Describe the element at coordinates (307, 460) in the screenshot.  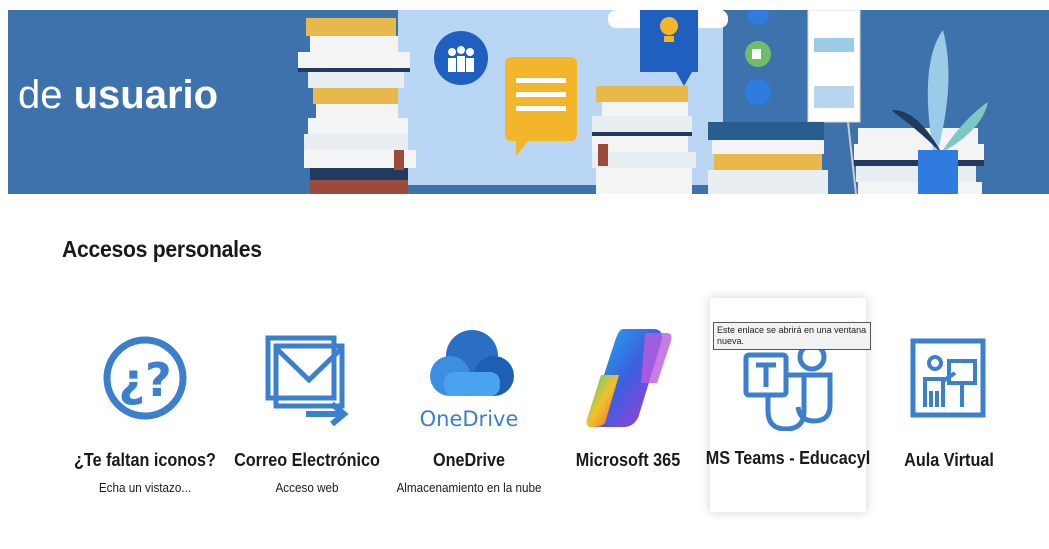
I see `tile-label: Correo Electrónico` at that location.